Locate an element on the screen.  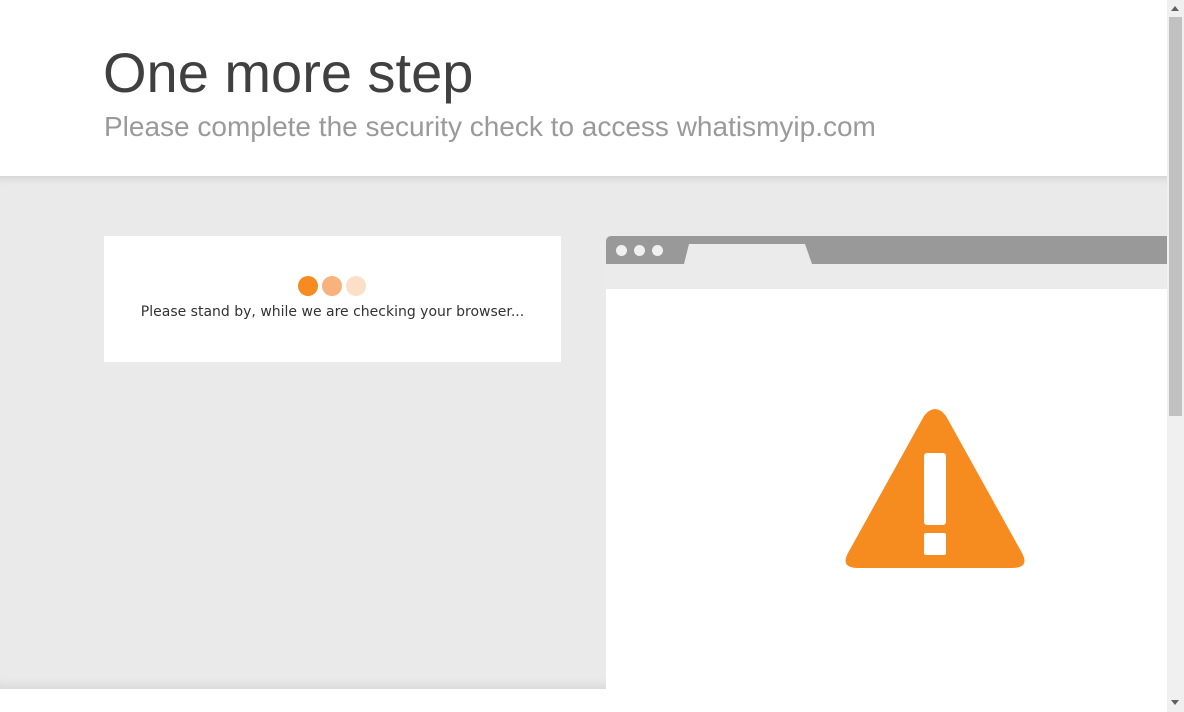
scrollbar-thumb is located at coordinates (1175, 216).